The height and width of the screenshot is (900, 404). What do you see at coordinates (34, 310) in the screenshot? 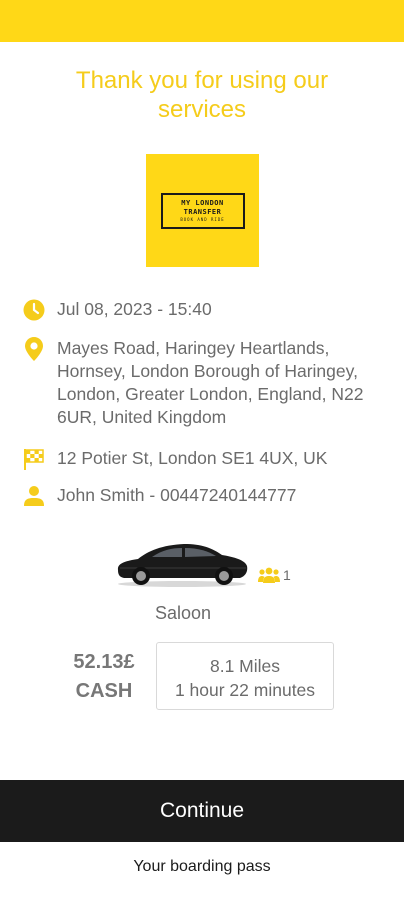
I see `clock-icon` at bounding box center [34, 310].